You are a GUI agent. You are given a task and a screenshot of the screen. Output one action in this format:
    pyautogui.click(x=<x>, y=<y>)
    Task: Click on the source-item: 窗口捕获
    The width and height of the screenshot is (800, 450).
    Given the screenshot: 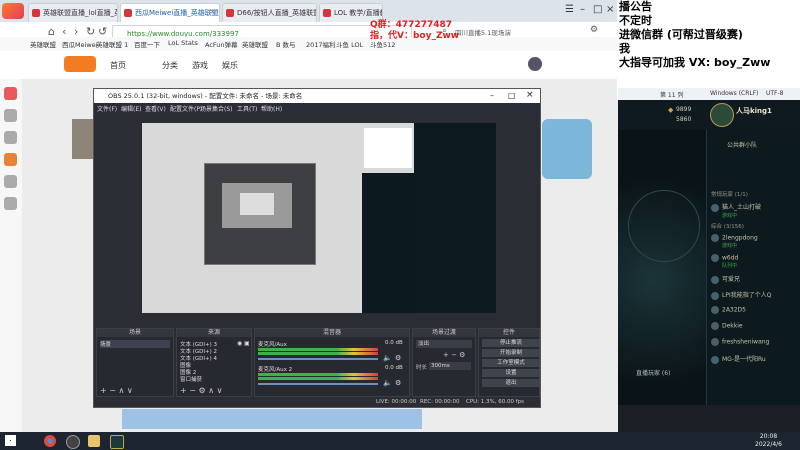 What is the action you would take?
    pyautogui.click(x=191, y=379)
    